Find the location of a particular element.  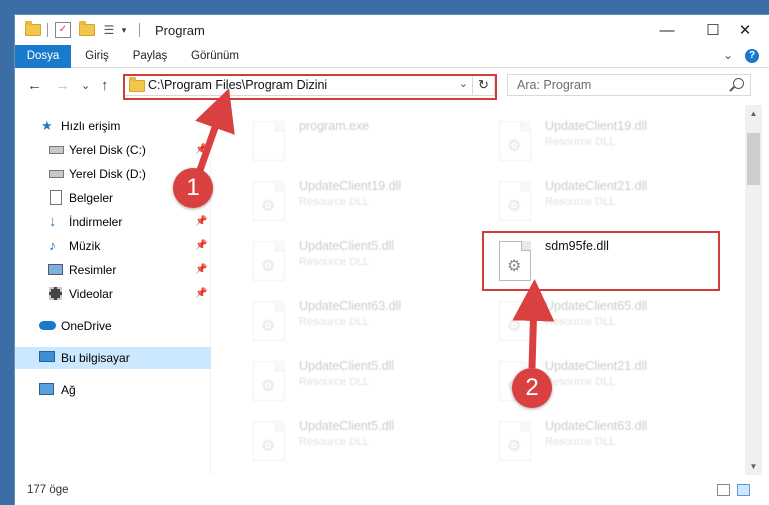

search-icon is located at coordinates (738, 83).